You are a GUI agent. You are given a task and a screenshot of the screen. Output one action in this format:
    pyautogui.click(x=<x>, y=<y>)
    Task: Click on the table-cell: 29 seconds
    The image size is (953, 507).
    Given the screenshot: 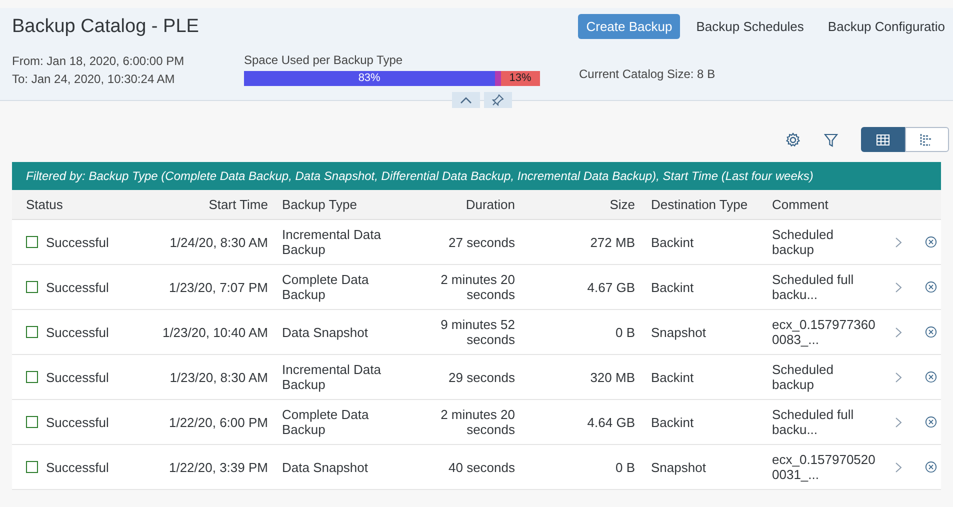 What is the action you would take?
    pyautogui.click(x=481, y=377)
    